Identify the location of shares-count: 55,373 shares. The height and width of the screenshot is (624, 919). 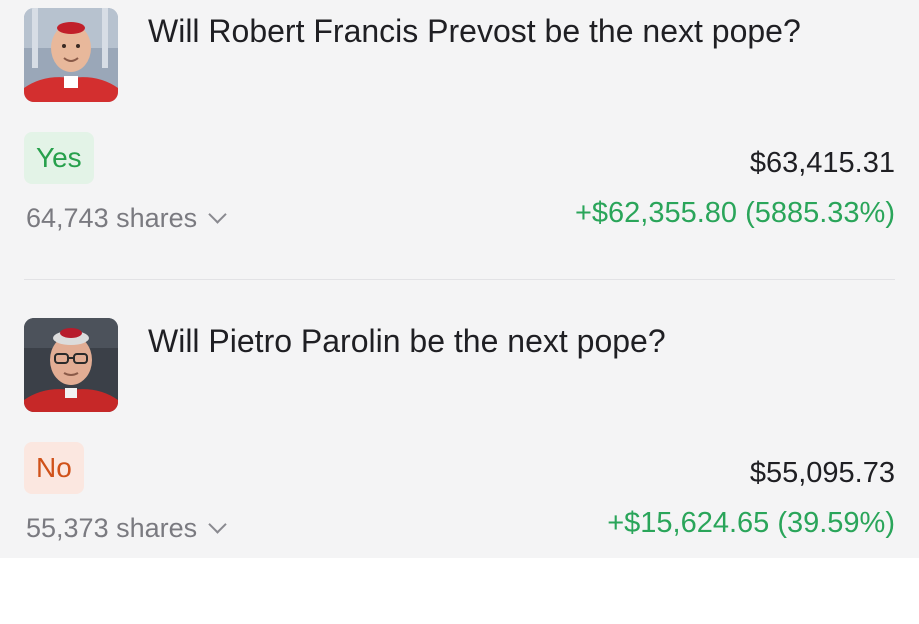
(112, 528).